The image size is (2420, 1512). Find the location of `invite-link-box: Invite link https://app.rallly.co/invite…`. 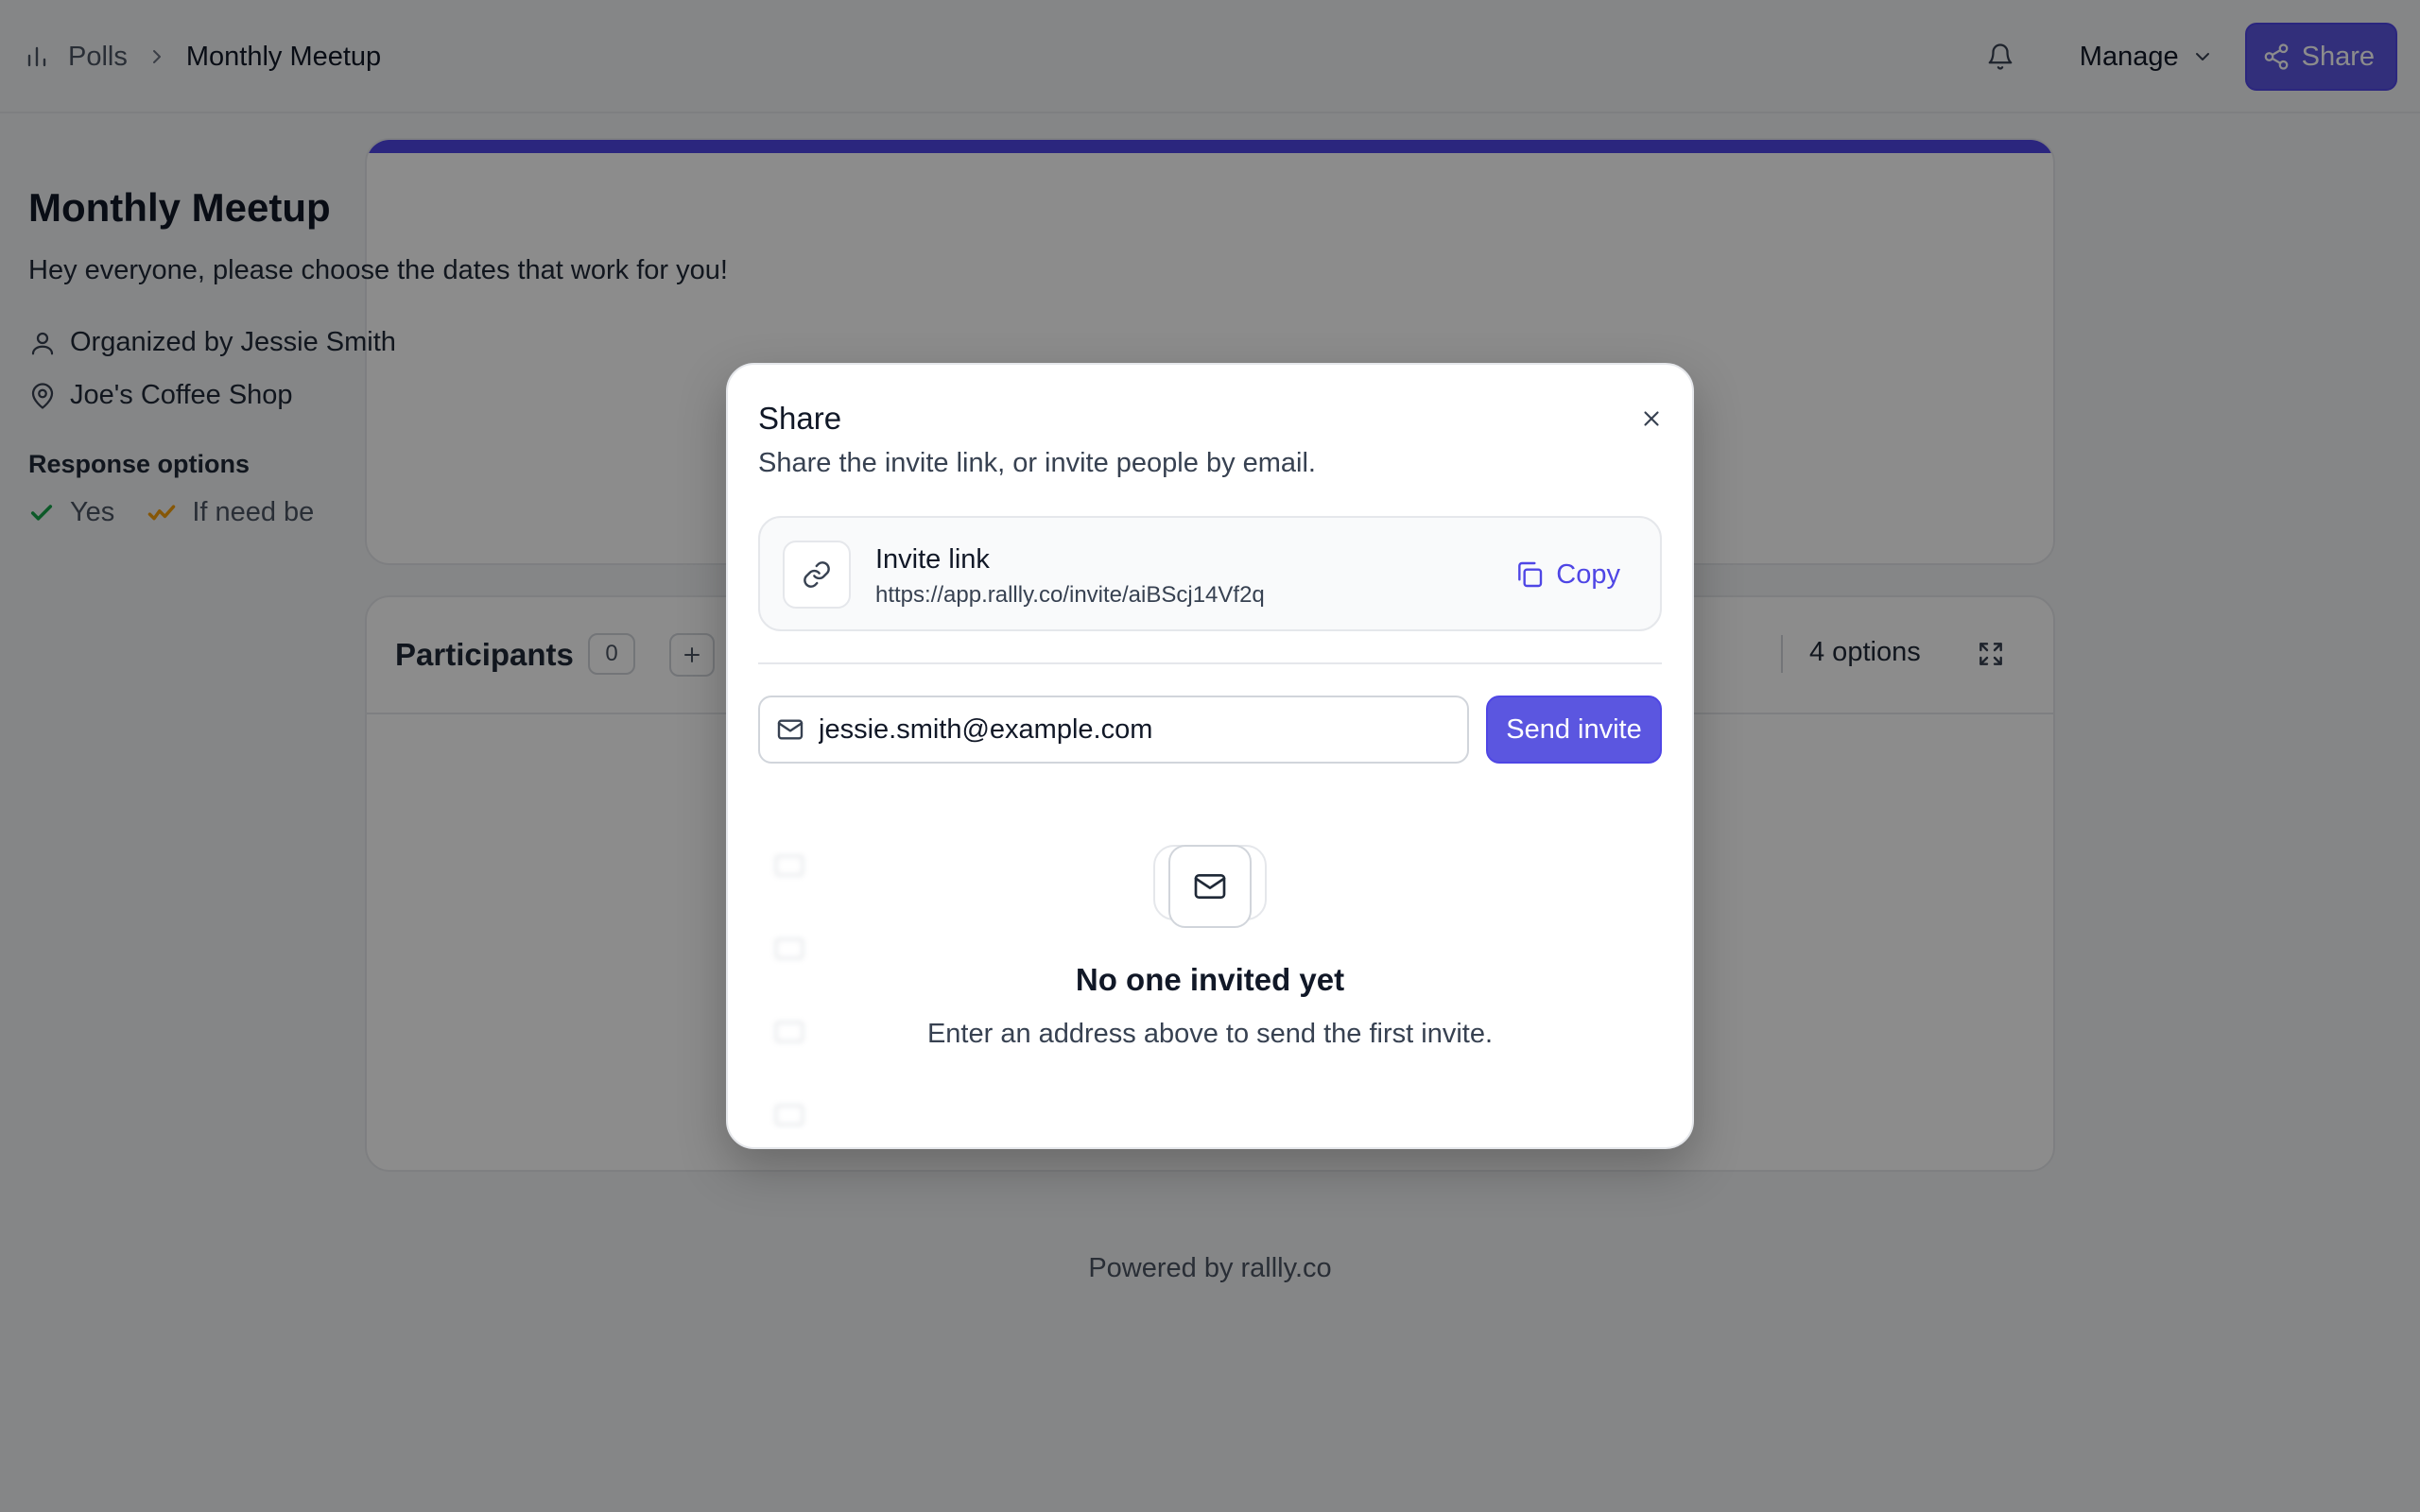

invite-link-box: Invite link https://app.rallly.co/invite… is located at coordinates (1210, 573).